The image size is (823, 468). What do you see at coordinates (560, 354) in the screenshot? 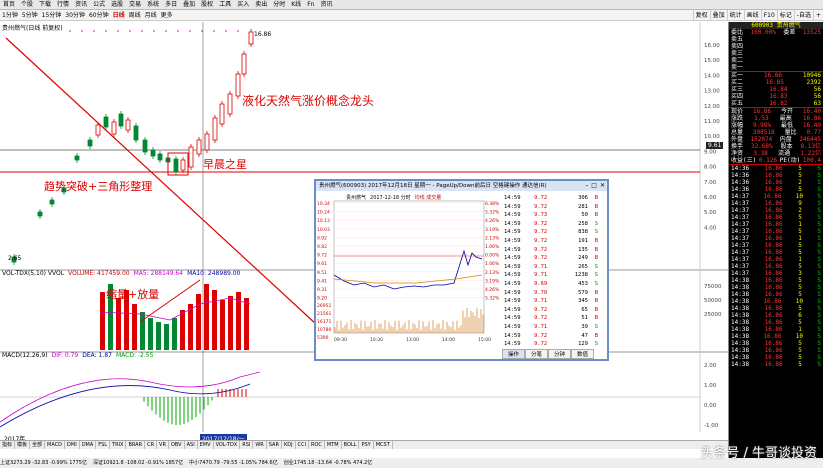
I see `popup-tab: 分钟` at bounding box center [560, 354].